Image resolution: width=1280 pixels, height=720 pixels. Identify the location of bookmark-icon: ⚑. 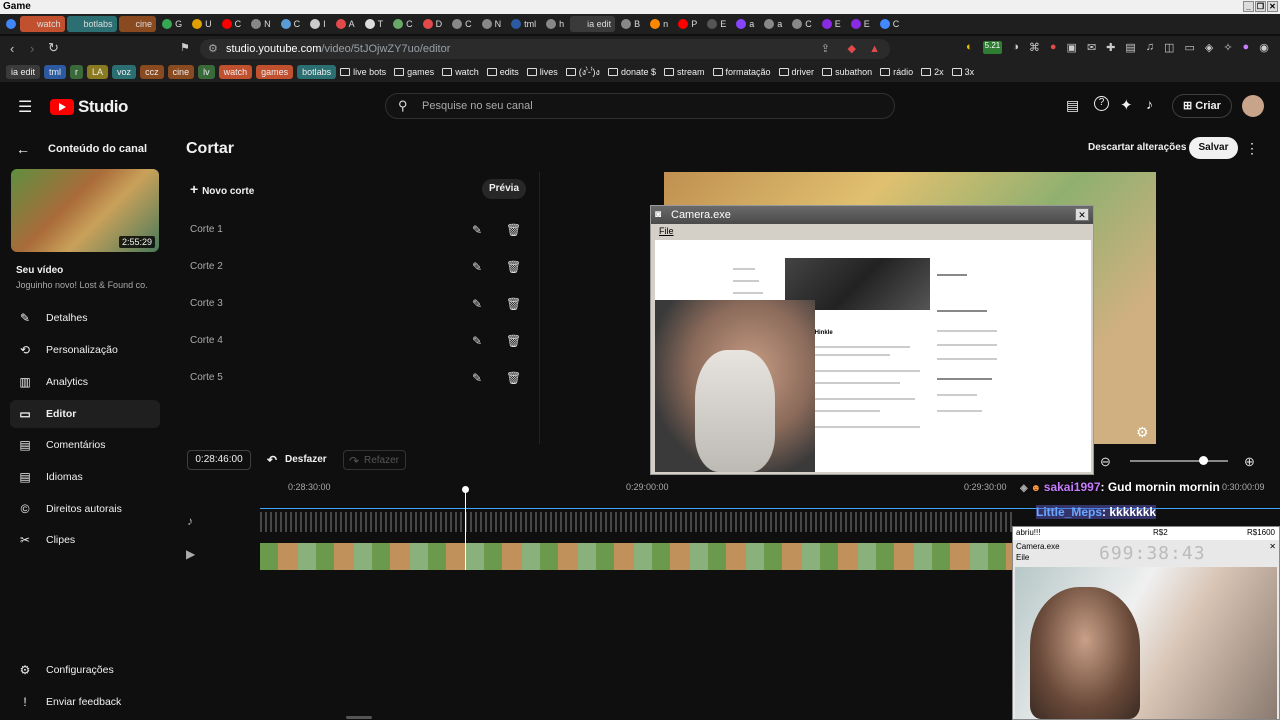
(185, 47).